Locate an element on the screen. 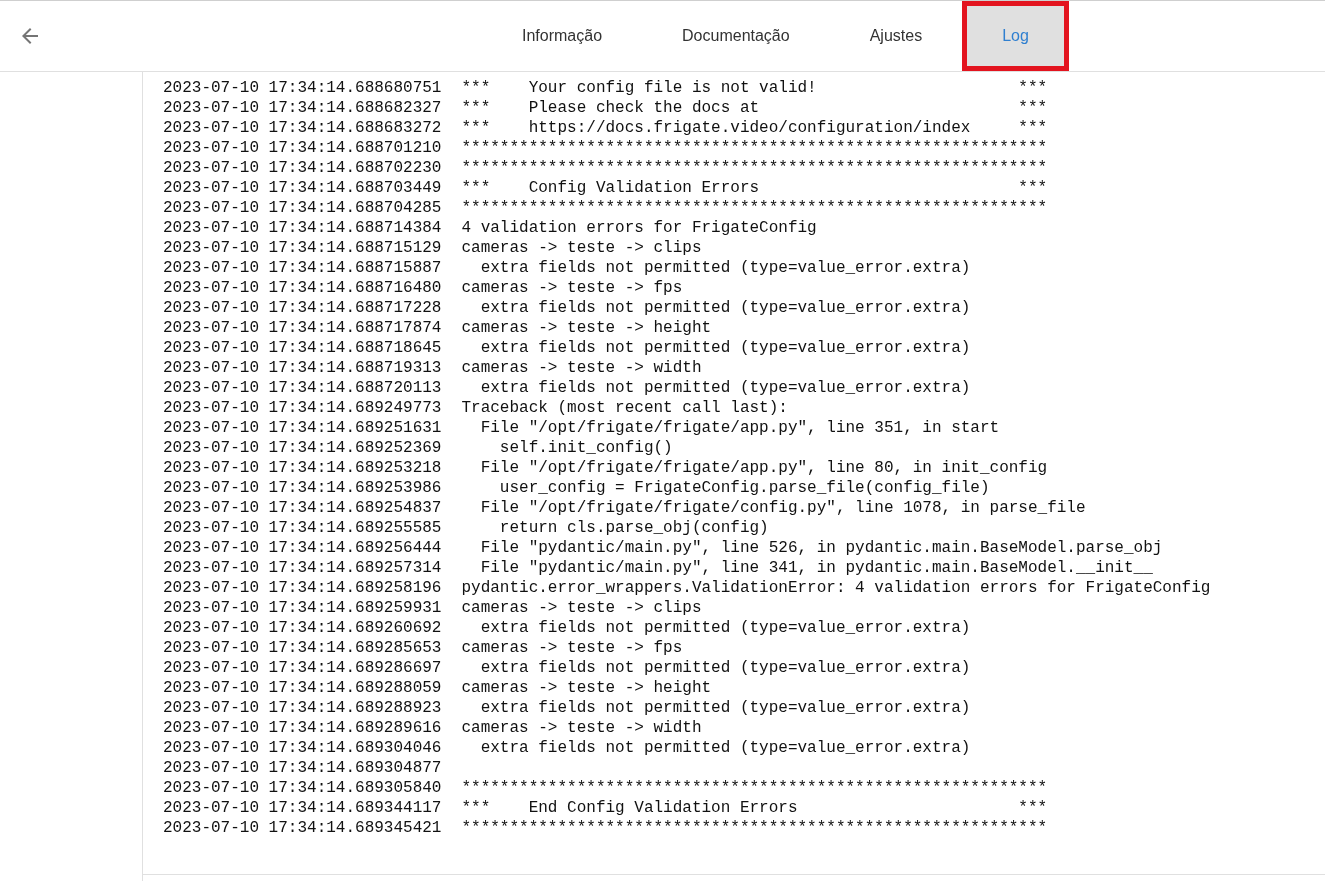 The width and height of the screenshot is (1325, 881). log-timestamp: 2023-07-10 17:34:14.688717228 is located at coordinates (302, 308).